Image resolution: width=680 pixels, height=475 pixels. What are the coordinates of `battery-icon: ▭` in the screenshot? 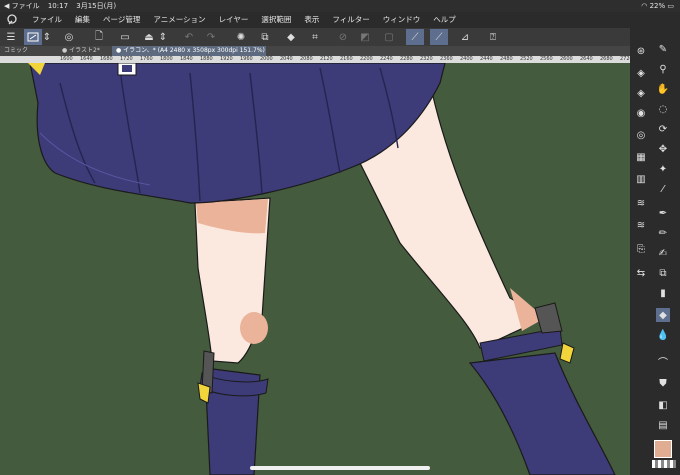 It's located at (670, 6).